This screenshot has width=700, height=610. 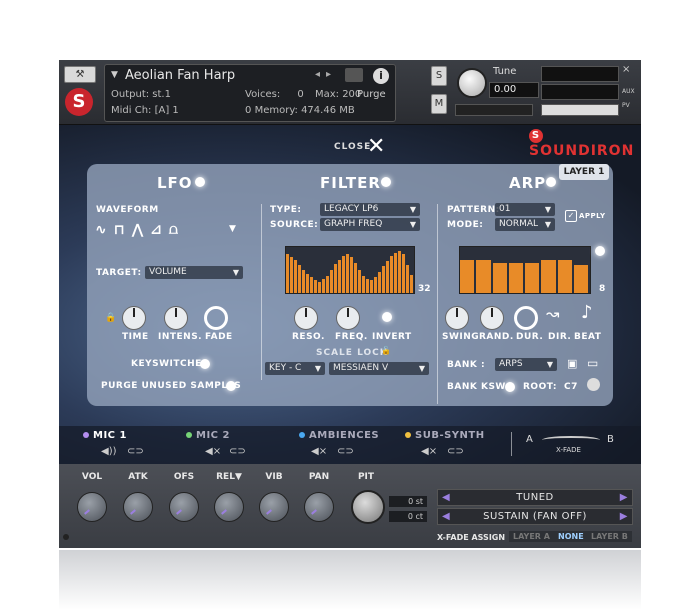 I want to click on ofs-knob, so click(x=184, y=507).